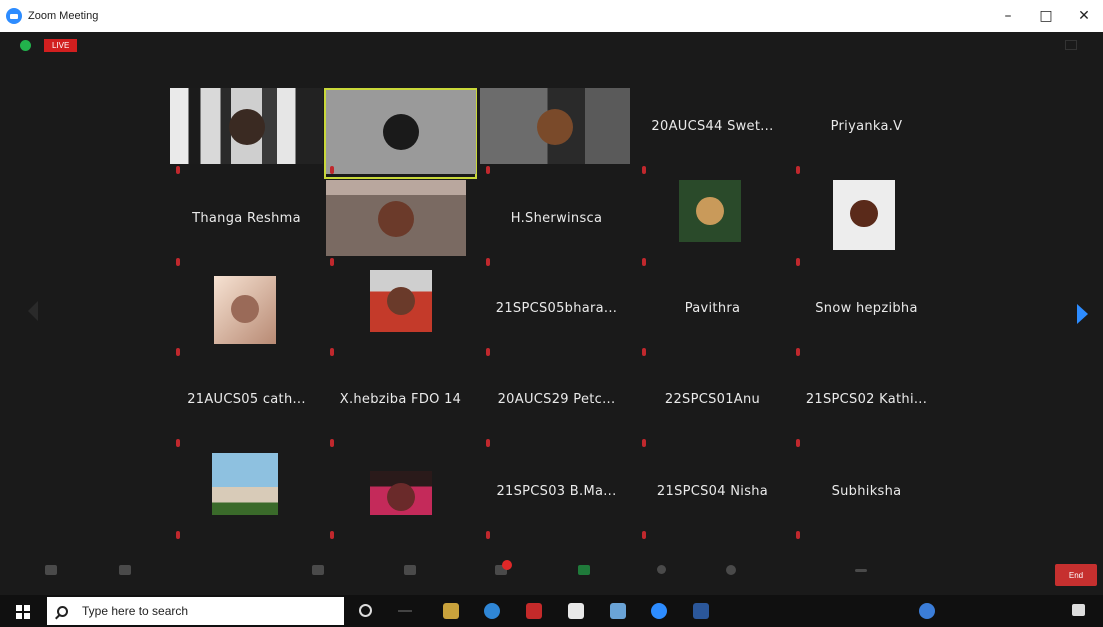 The image size is (1103, 627). Describe the element at coordinates (661, 576) in the screenshot. I see `record-button` at that location.